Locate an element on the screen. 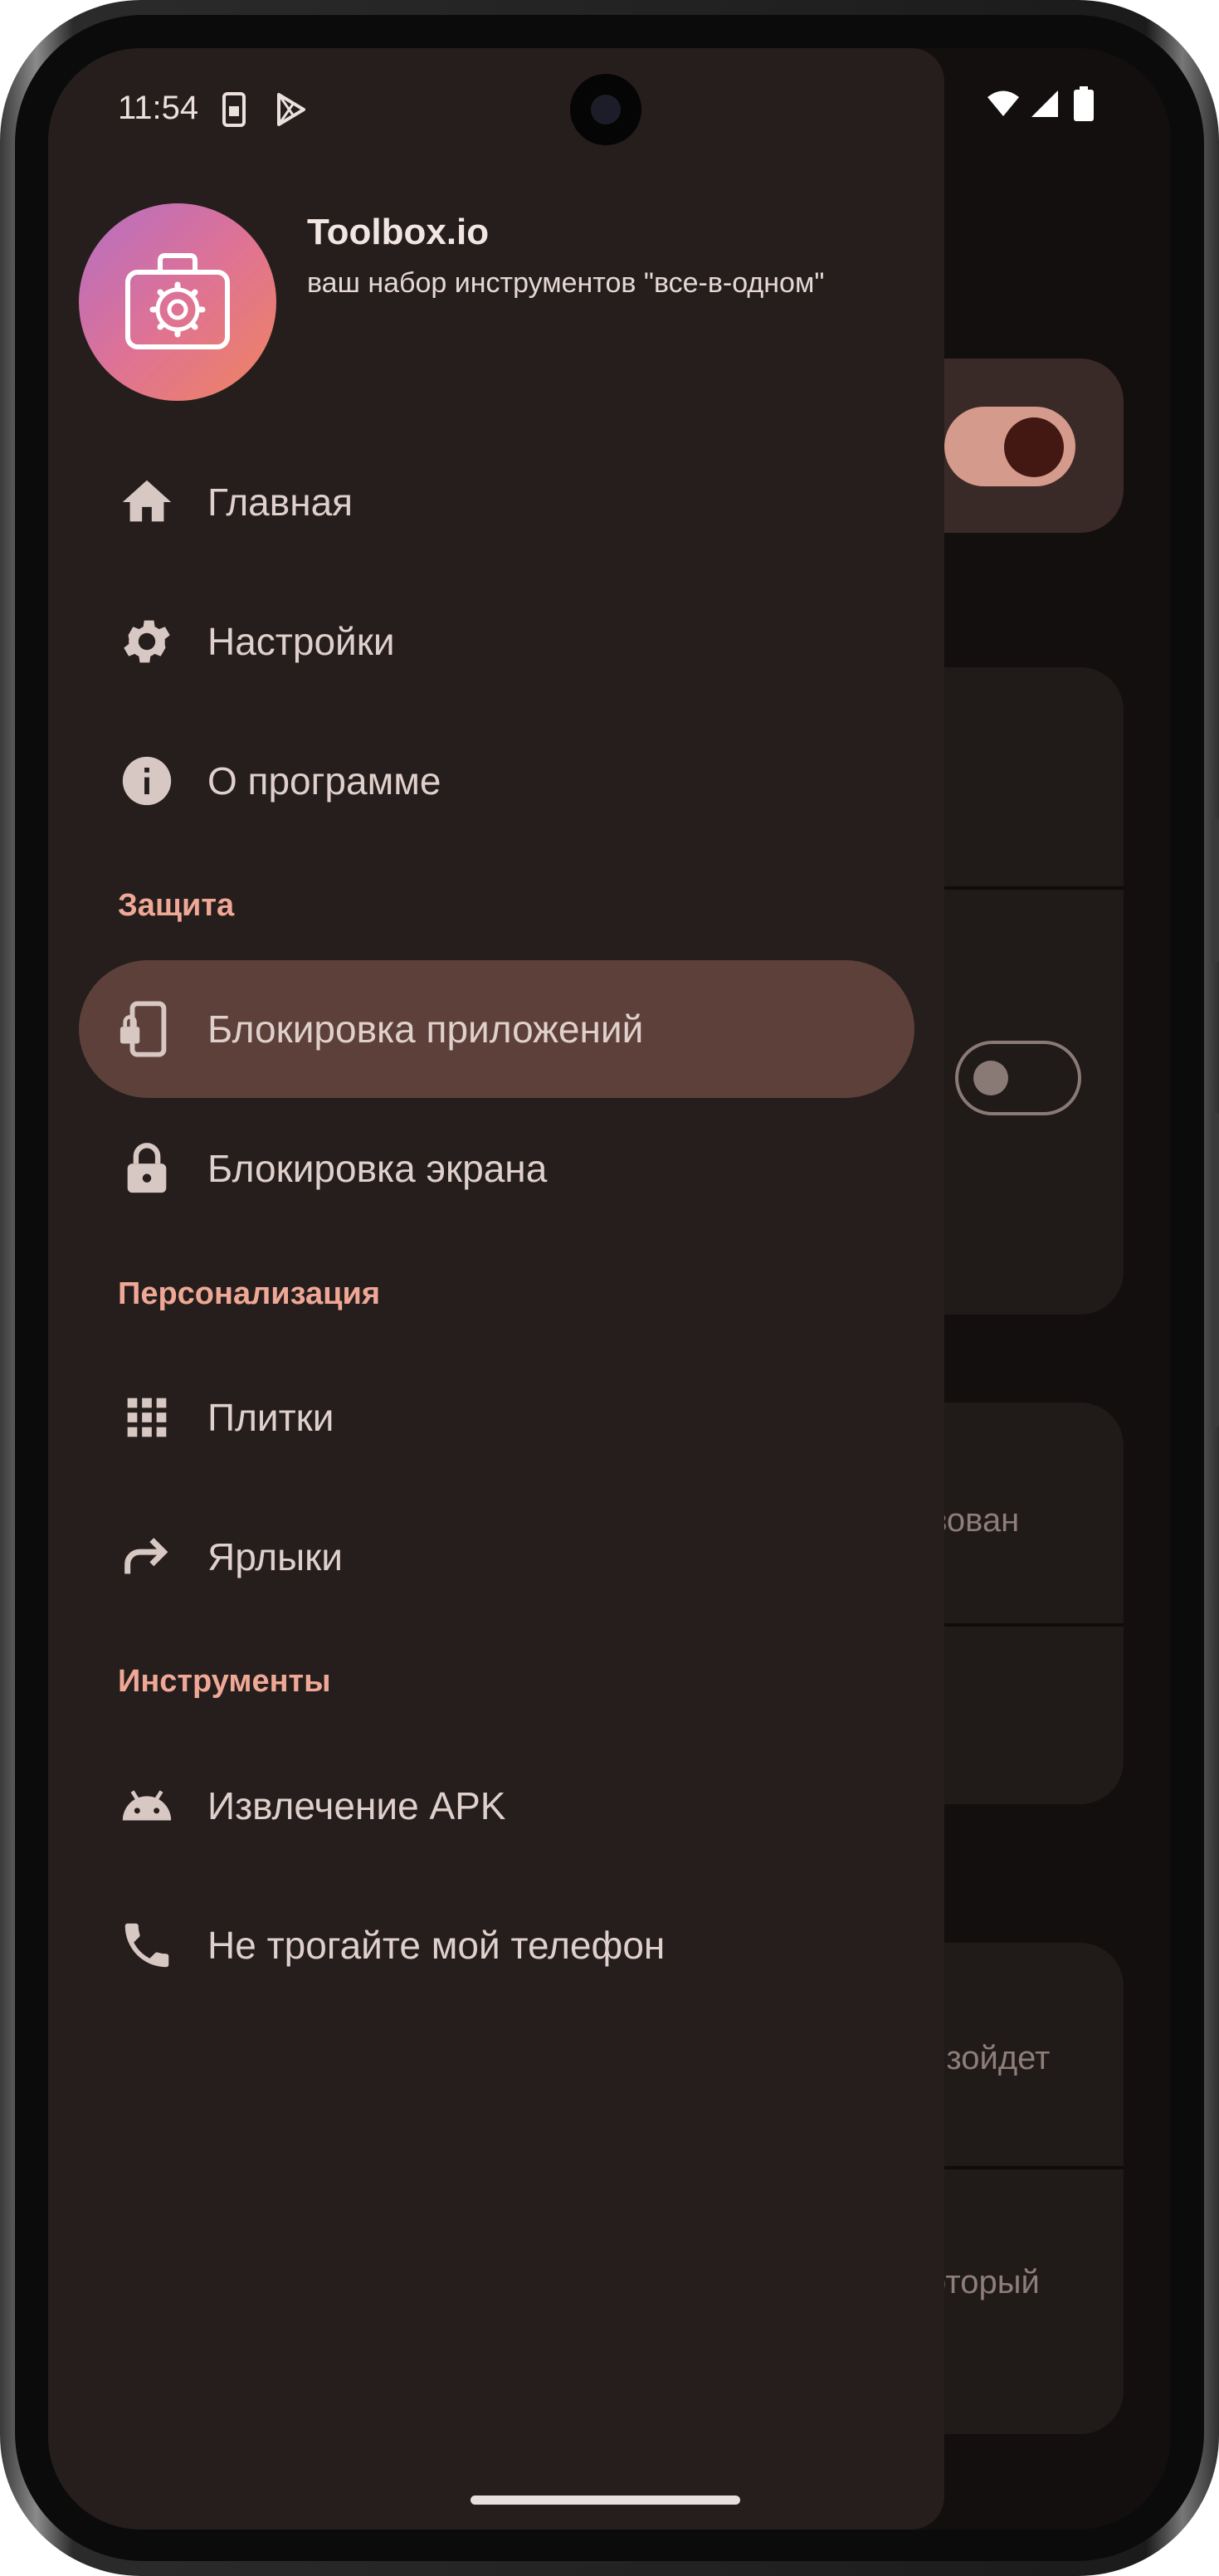  app-name: Toolbox.io is located at coordinates (399, 232).